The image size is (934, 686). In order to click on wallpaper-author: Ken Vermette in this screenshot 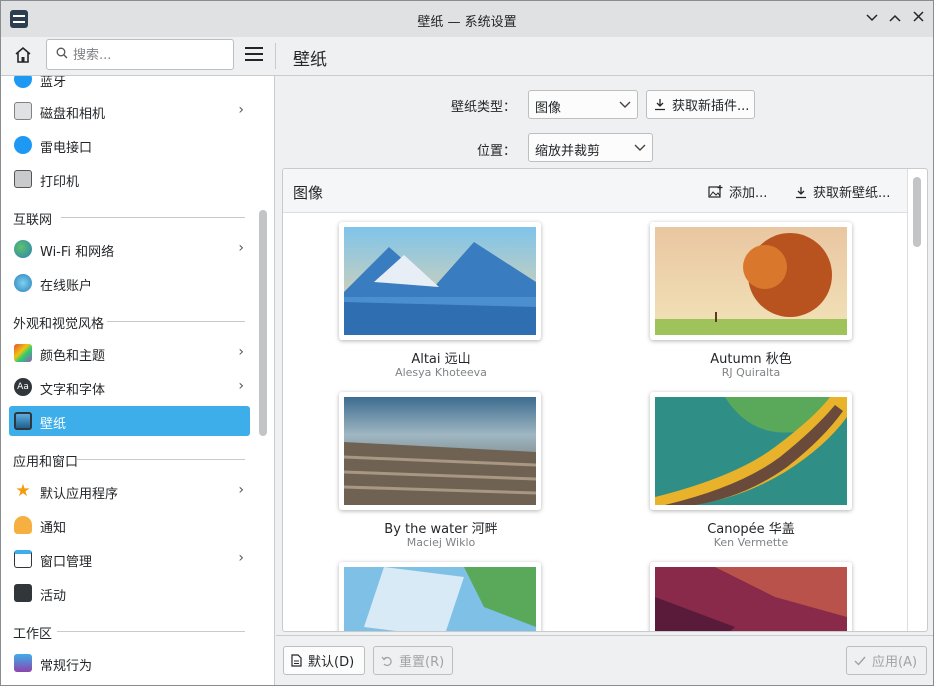, I will do `click(751, 542)`.